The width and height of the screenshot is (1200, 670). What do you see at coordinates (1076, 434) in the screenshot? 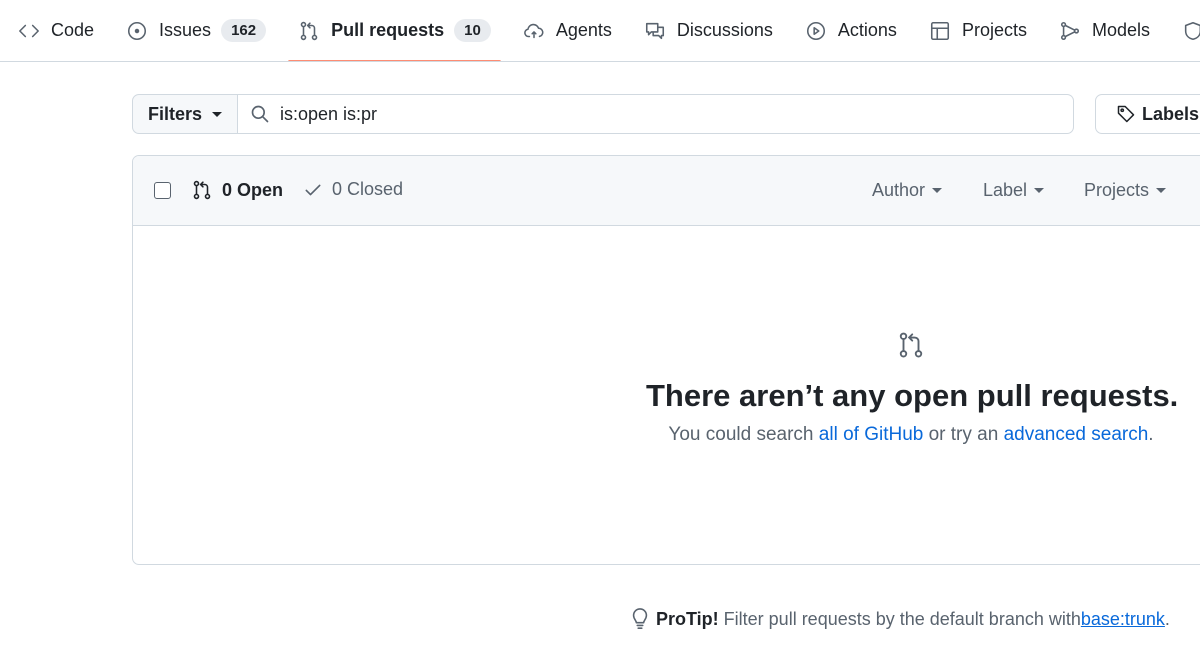
I see `advanced-search-link: advanced search` at bounding box center [1076, 434].